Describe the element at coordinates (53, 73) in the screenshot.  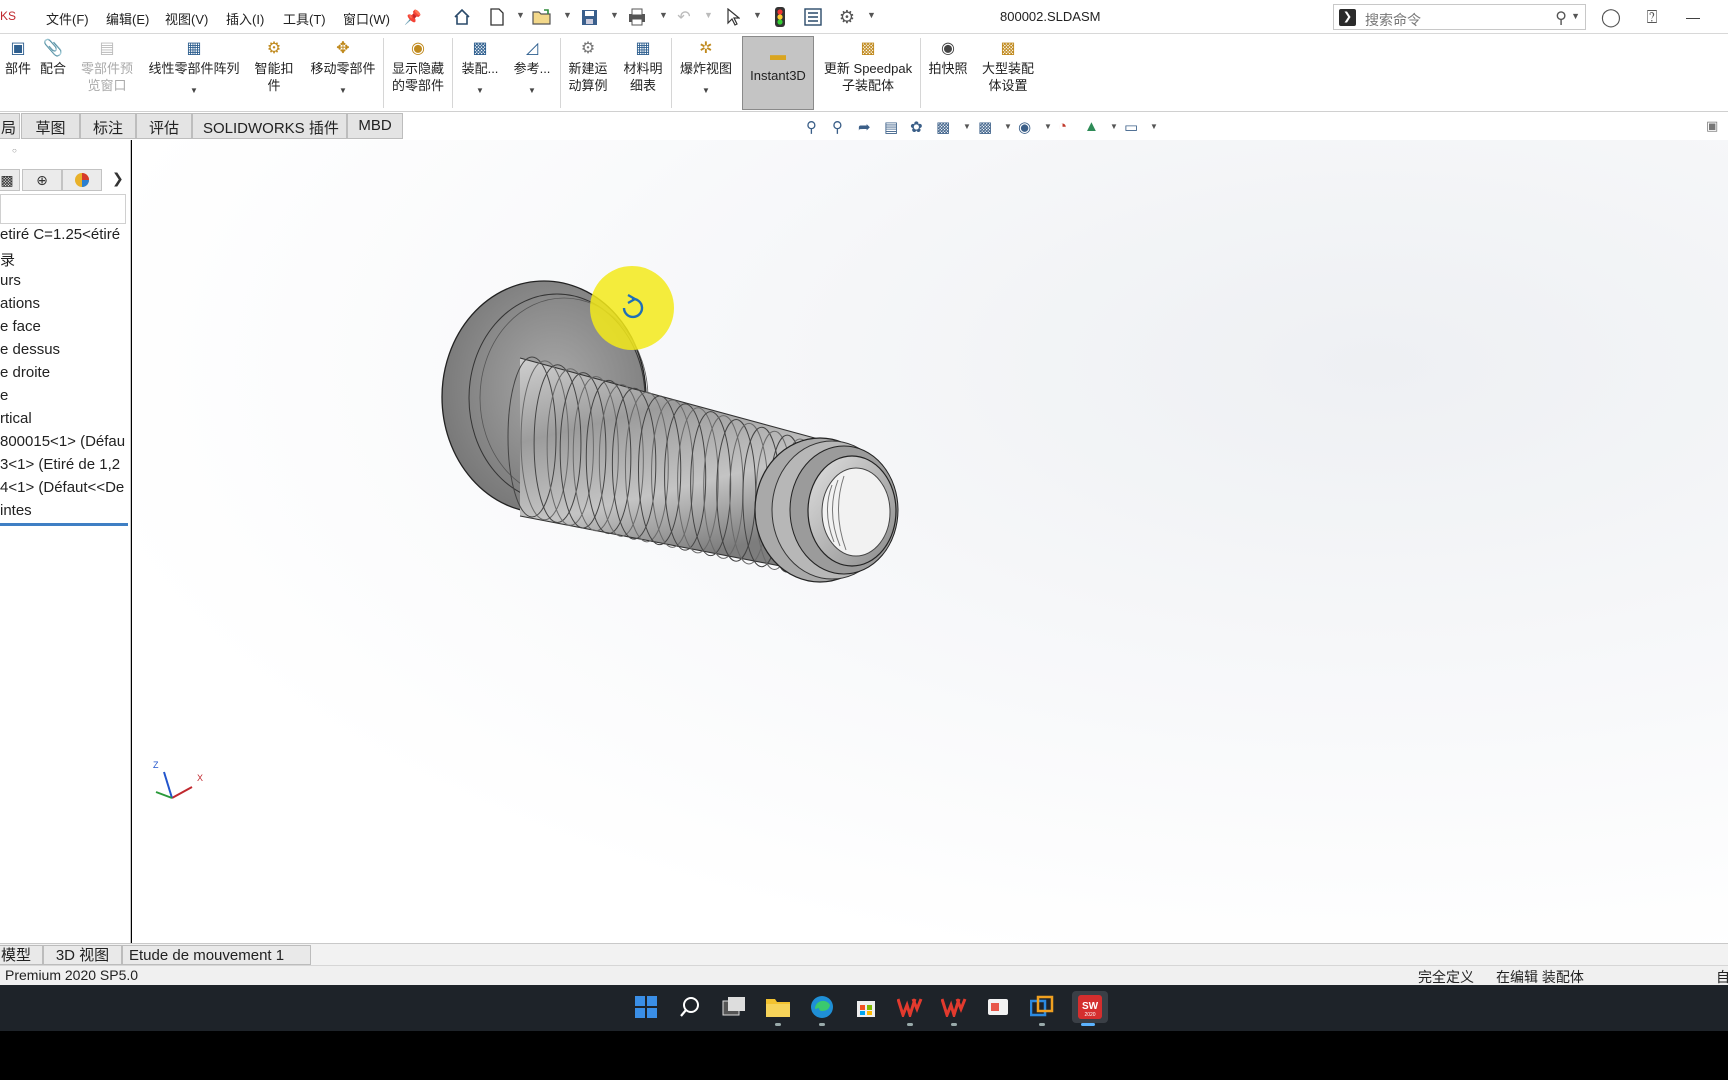
I see `mate-button: 📎 配合` at that location.